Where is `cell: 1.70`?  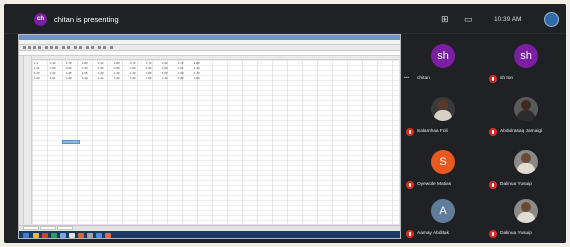
cell: 1.70 is located at coordinates (197, 73).